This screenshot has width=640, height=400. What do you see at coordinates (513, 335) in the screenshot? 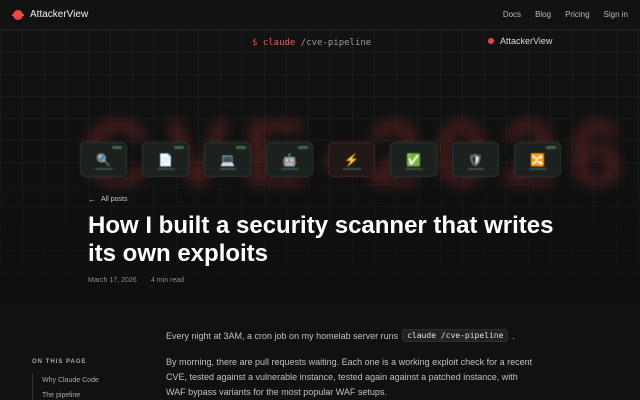
I see `paragraph-intro-suffix: .` at bounding box center [513, 335].